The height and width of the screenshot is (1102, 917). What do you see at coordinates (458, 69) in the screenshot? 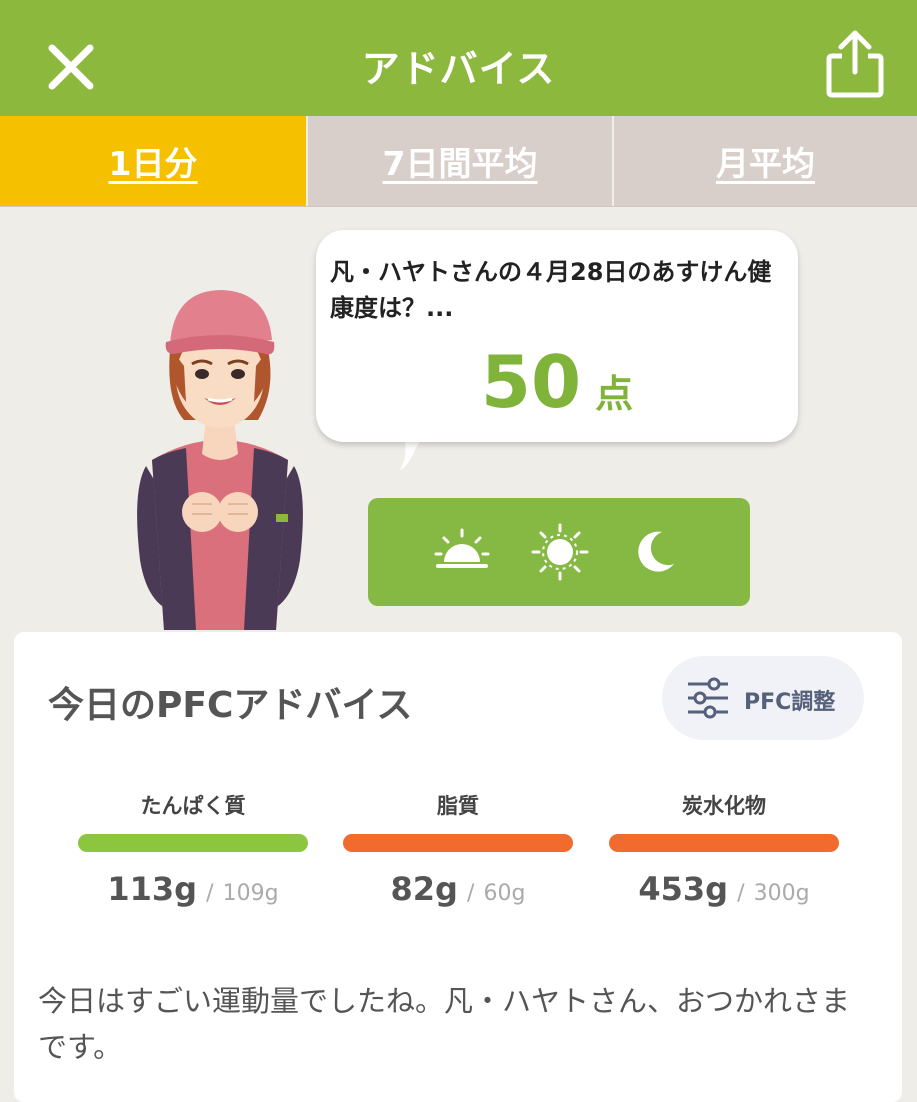
I see `page-title: アドバイス` at bounding box center [458, 69].